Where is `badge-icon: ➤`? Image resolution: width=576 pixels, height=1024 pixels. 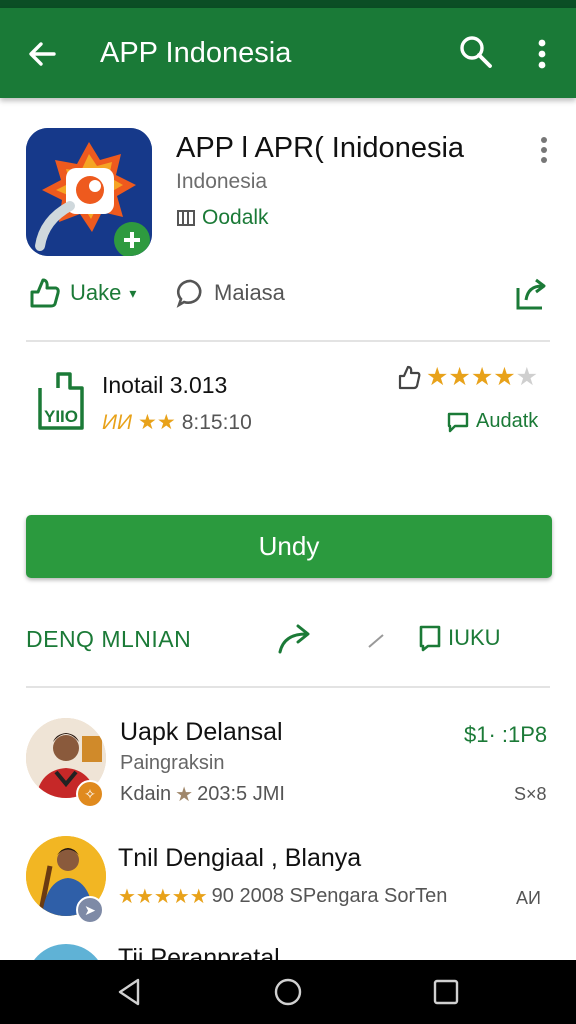
badge-icon: ➤ is located at coordinates (90, 910).